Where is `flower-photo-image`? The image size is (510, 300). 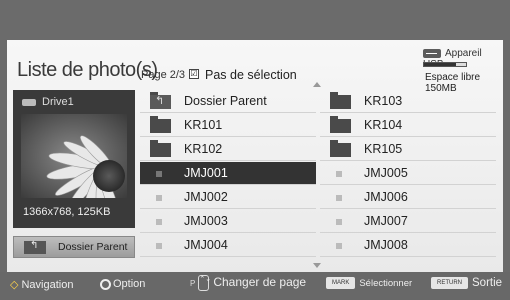 flower-photo-image is located at coordinates (74, 156).